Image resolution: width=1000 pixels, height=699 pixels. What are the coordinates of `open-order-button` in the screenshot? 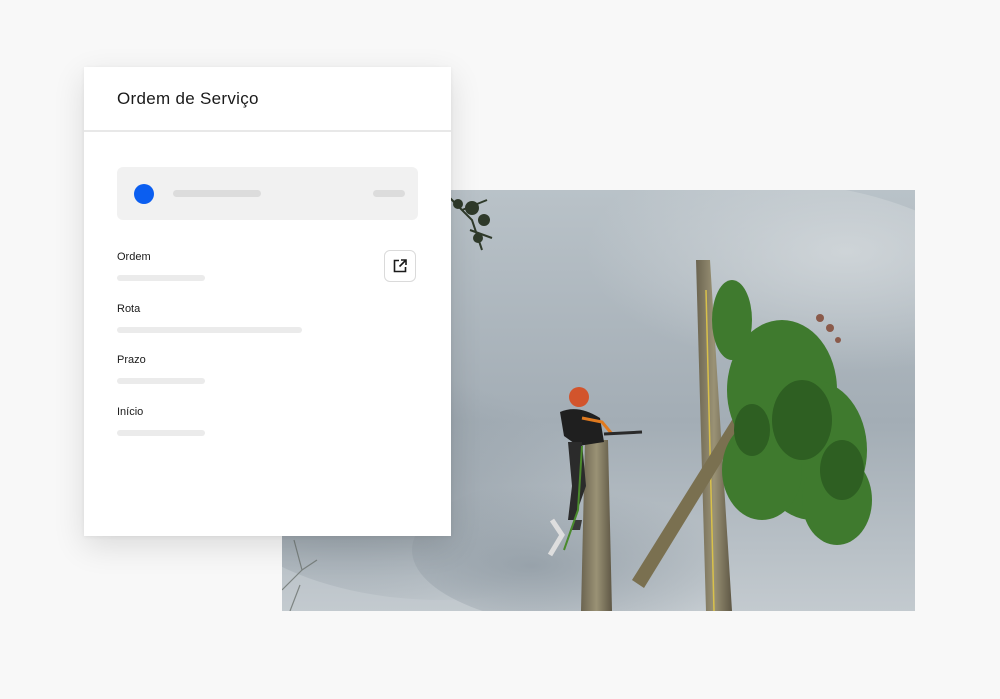 It's located at (400, 266).